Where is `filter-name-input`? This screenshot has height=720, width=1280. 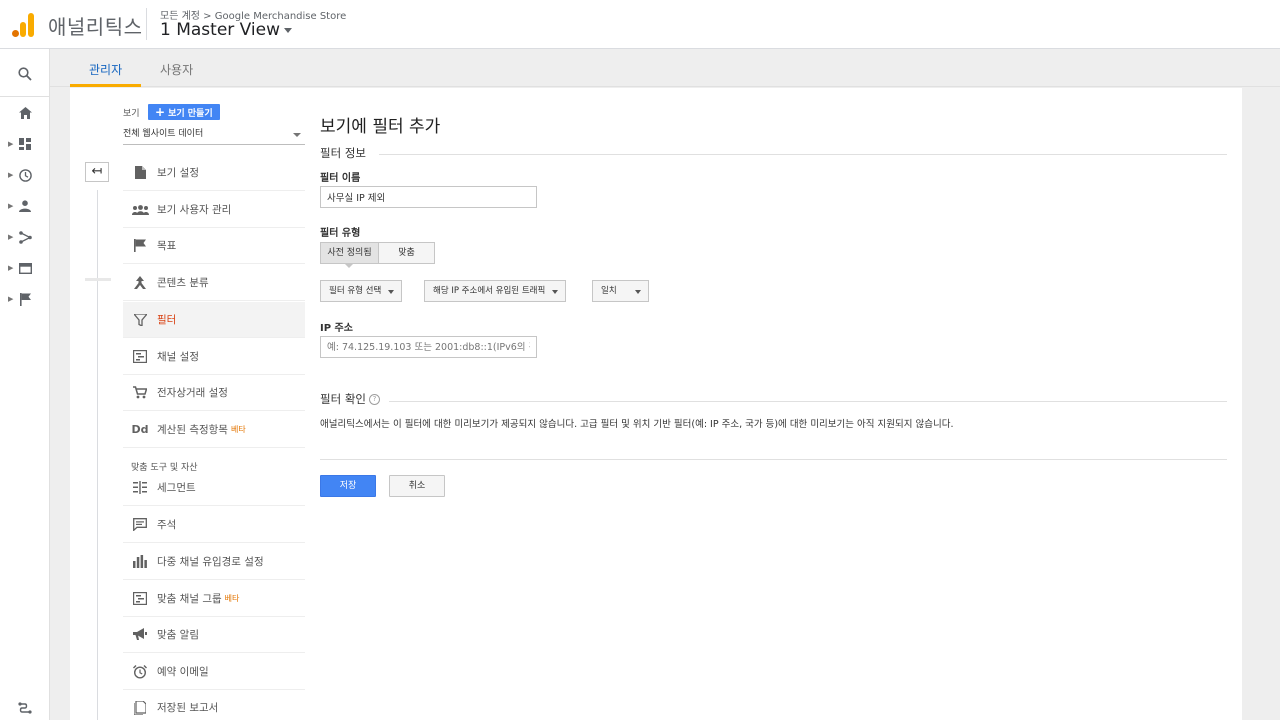 filter-name-input is located at coordinates (428, 197).